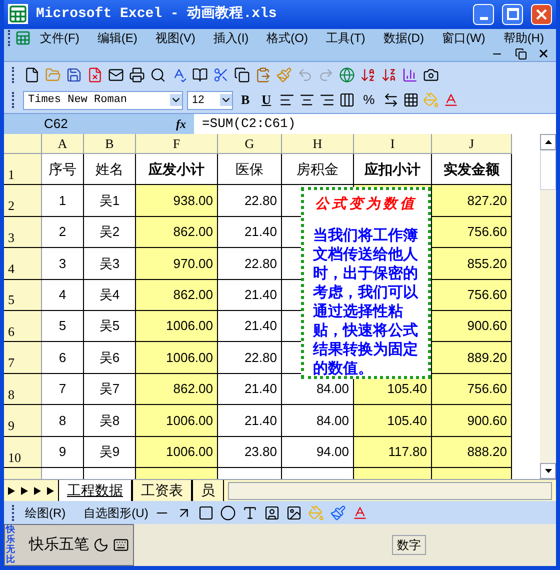 The width and height of the screenshot is (560, 570). Describe the element at coordinates (369, 100) in the screenshot. I see `percent-button: %` at that location.